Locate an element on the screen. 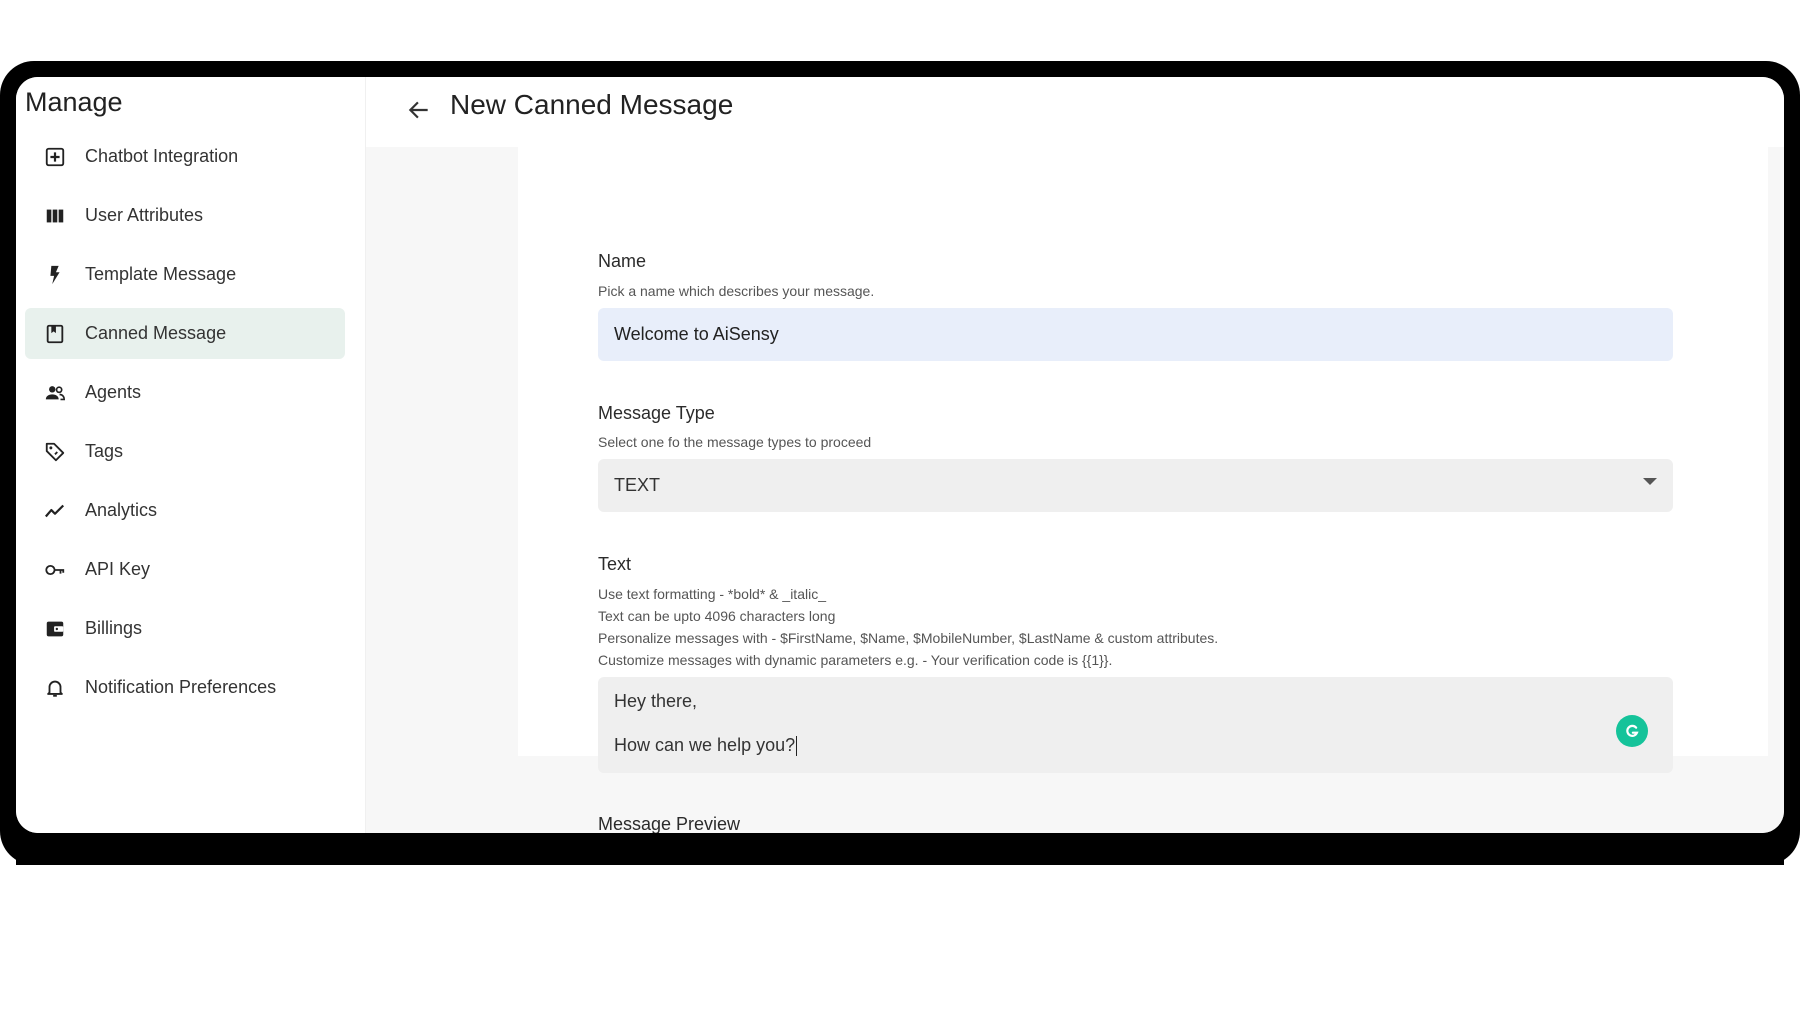 The height and width of the screenshot is (1013, 1800). add-box-icon is located at coordinates (55, 157).